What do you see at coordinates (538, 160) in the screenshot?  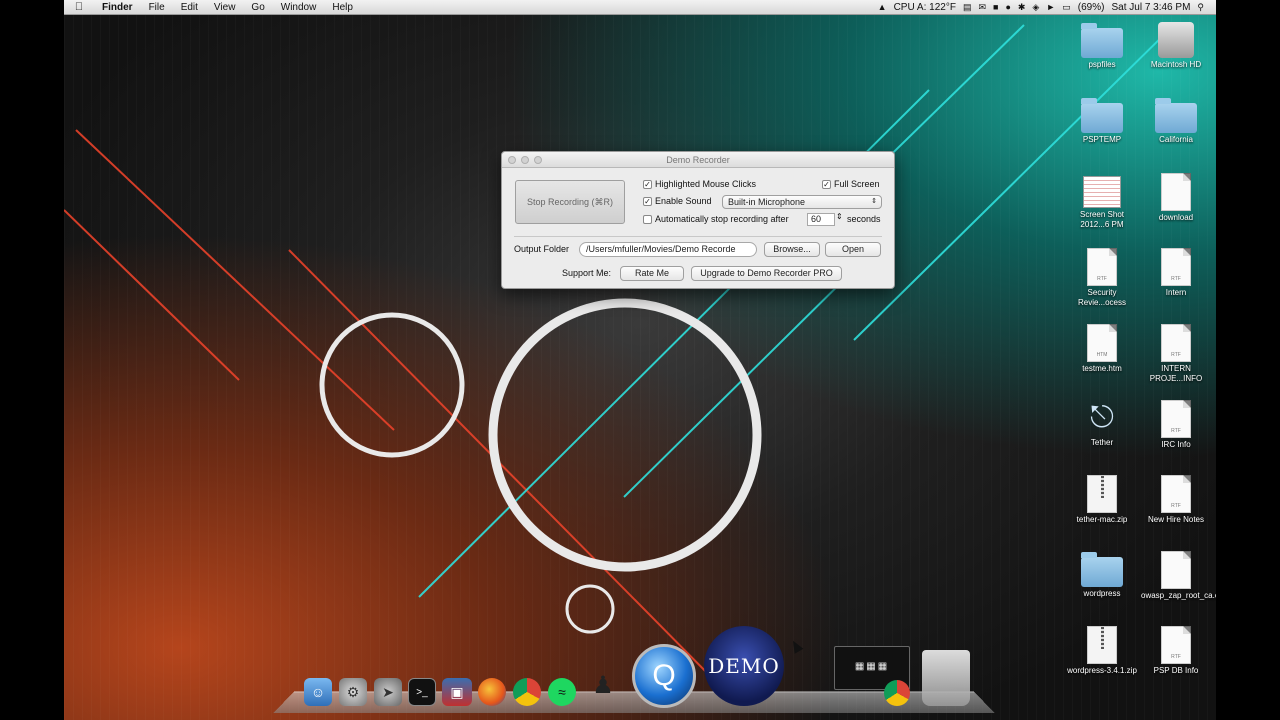 I see `zoom-window-icon` at bounding box center [538, 160].